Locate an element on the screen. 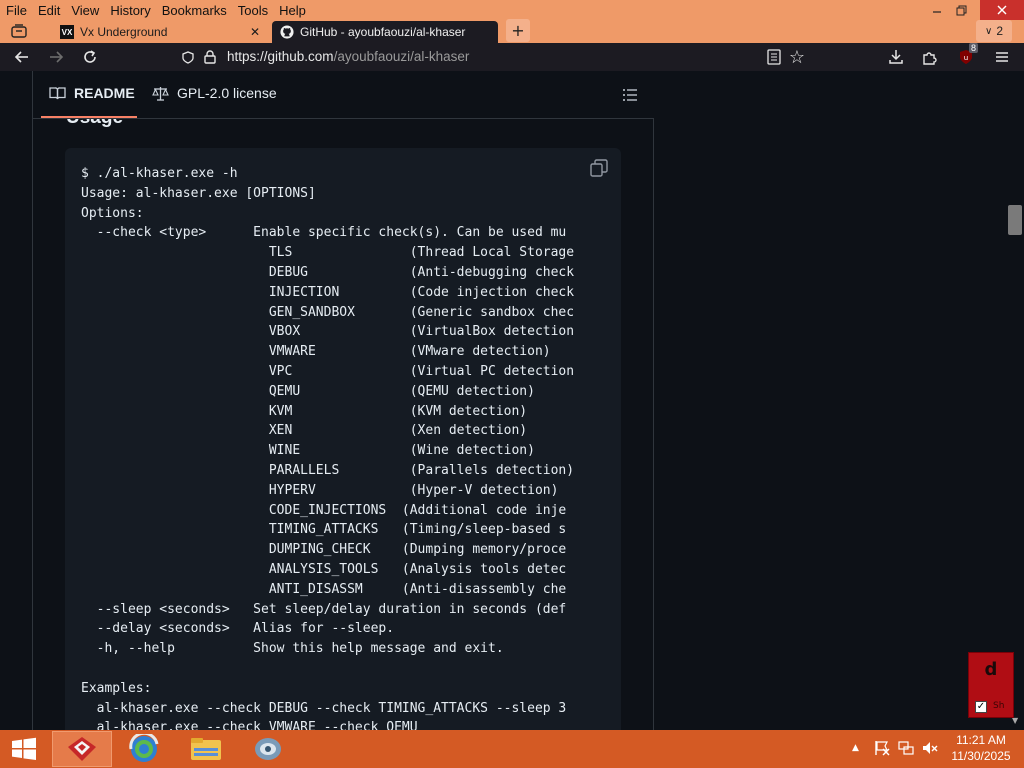 The width and height of the screenshot is (1024, 768). vx-favicon-icon: VX is located at coordinates (67, 32).